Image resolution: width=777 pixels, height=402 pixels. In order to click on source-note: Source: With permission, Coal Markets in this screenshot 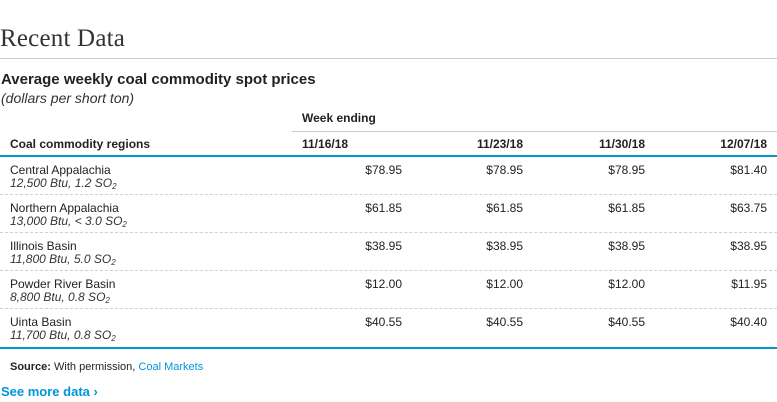, I will do `click(106, 367)`.